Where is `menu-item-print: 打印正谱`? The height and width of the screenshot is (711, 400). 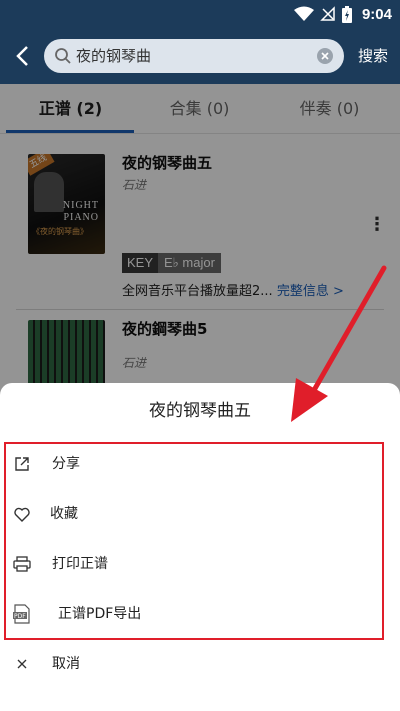 menu-item-print: 打印正谱 is located at coordinates (200, 564).